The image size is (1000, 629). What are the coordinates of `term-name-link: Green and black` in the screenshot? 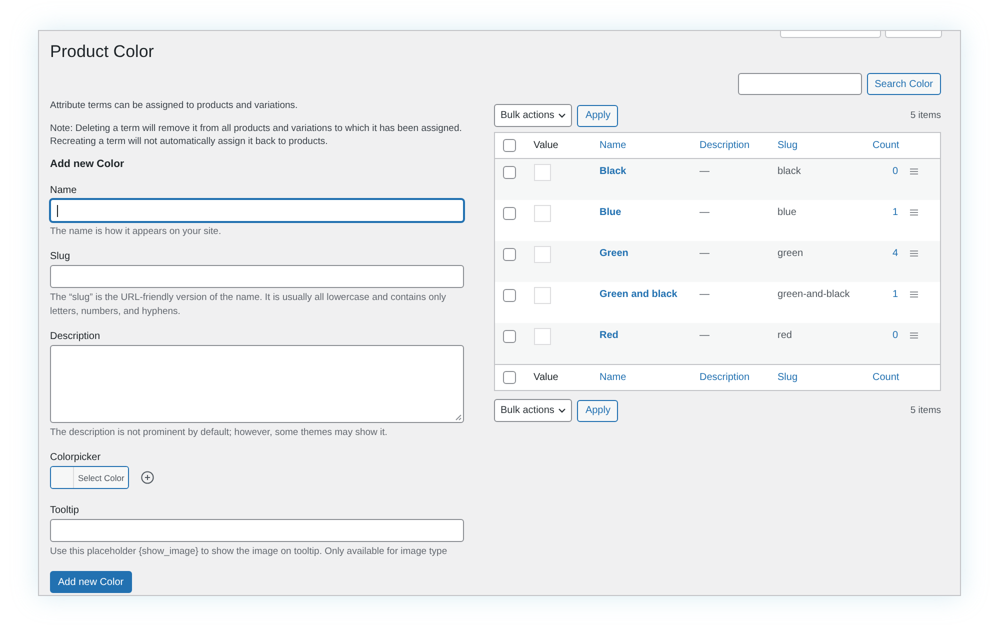 It's located at (639, 294).